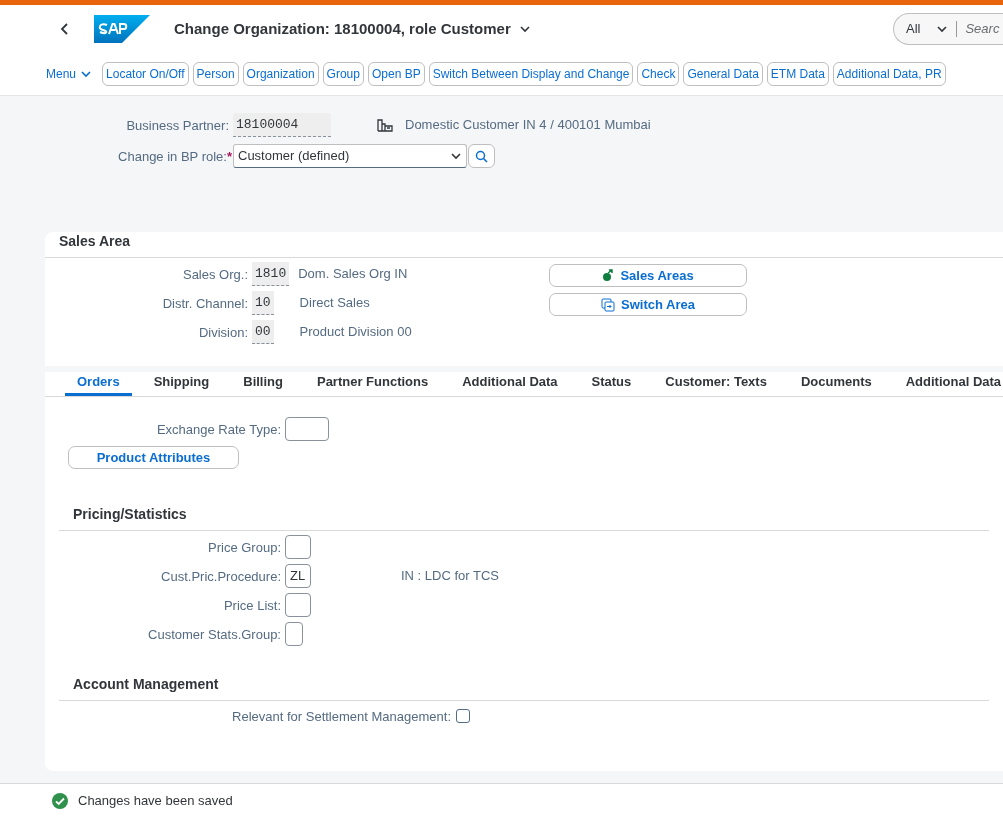  I want to click on input-field: 00, so click(263, 332).